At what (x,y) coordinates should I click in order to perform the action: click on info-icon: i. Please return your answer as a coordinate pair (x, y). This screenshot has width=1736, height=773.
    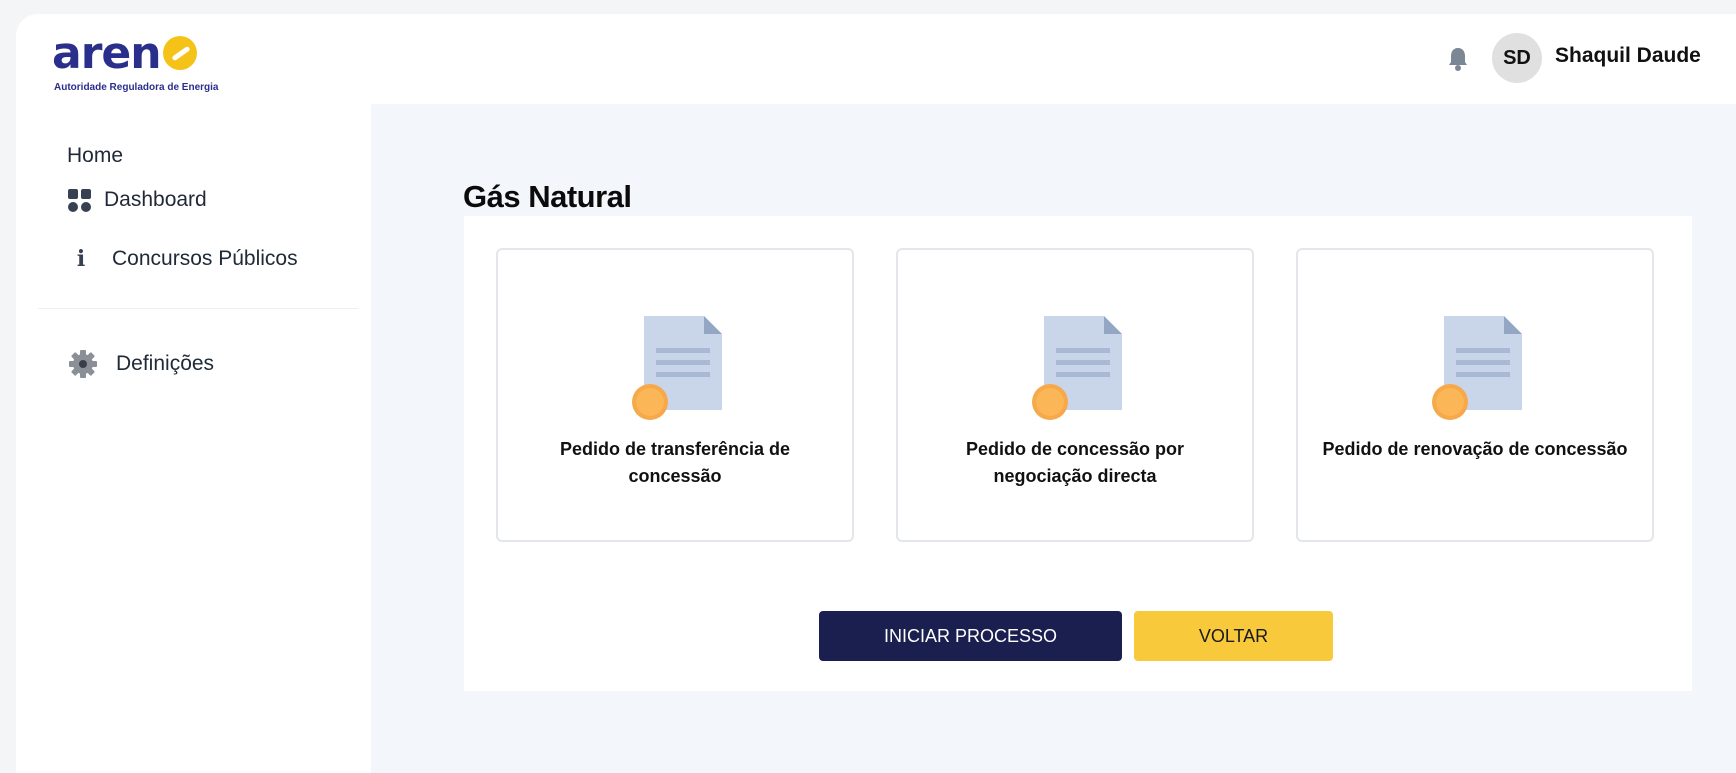
    Looking at the image, I should click on (81, 259).